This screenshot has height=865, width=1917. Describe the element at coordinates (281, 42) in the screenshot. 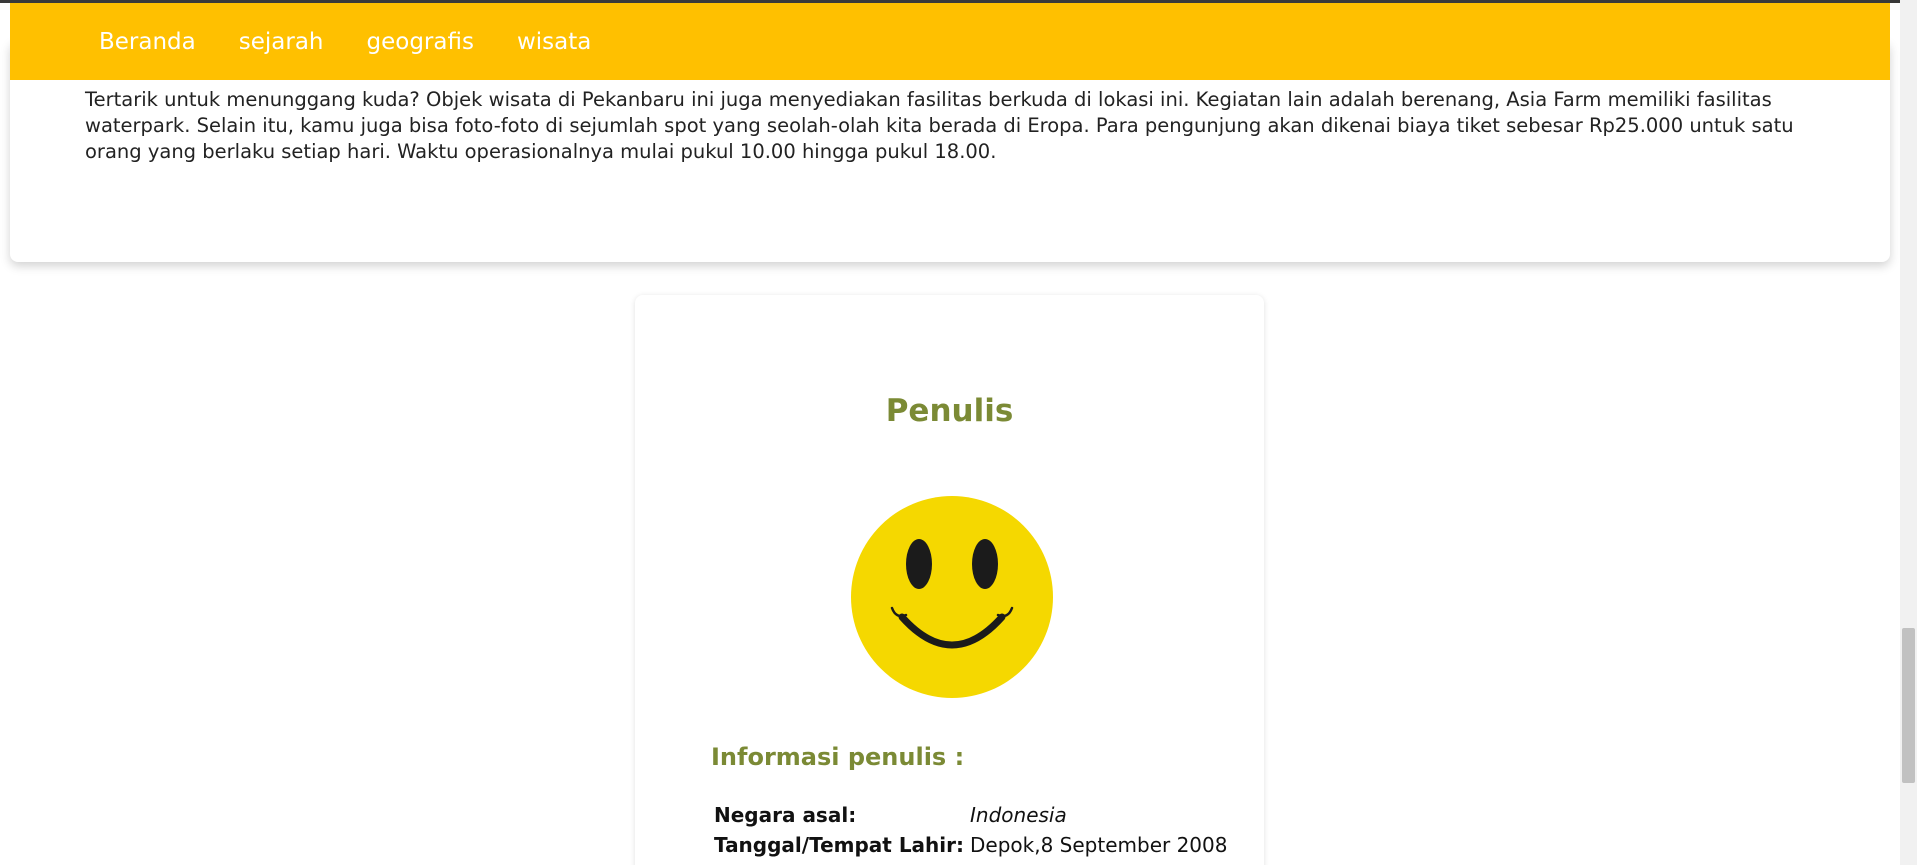

I see `nav-link-sejarah: sejarah` at that location.